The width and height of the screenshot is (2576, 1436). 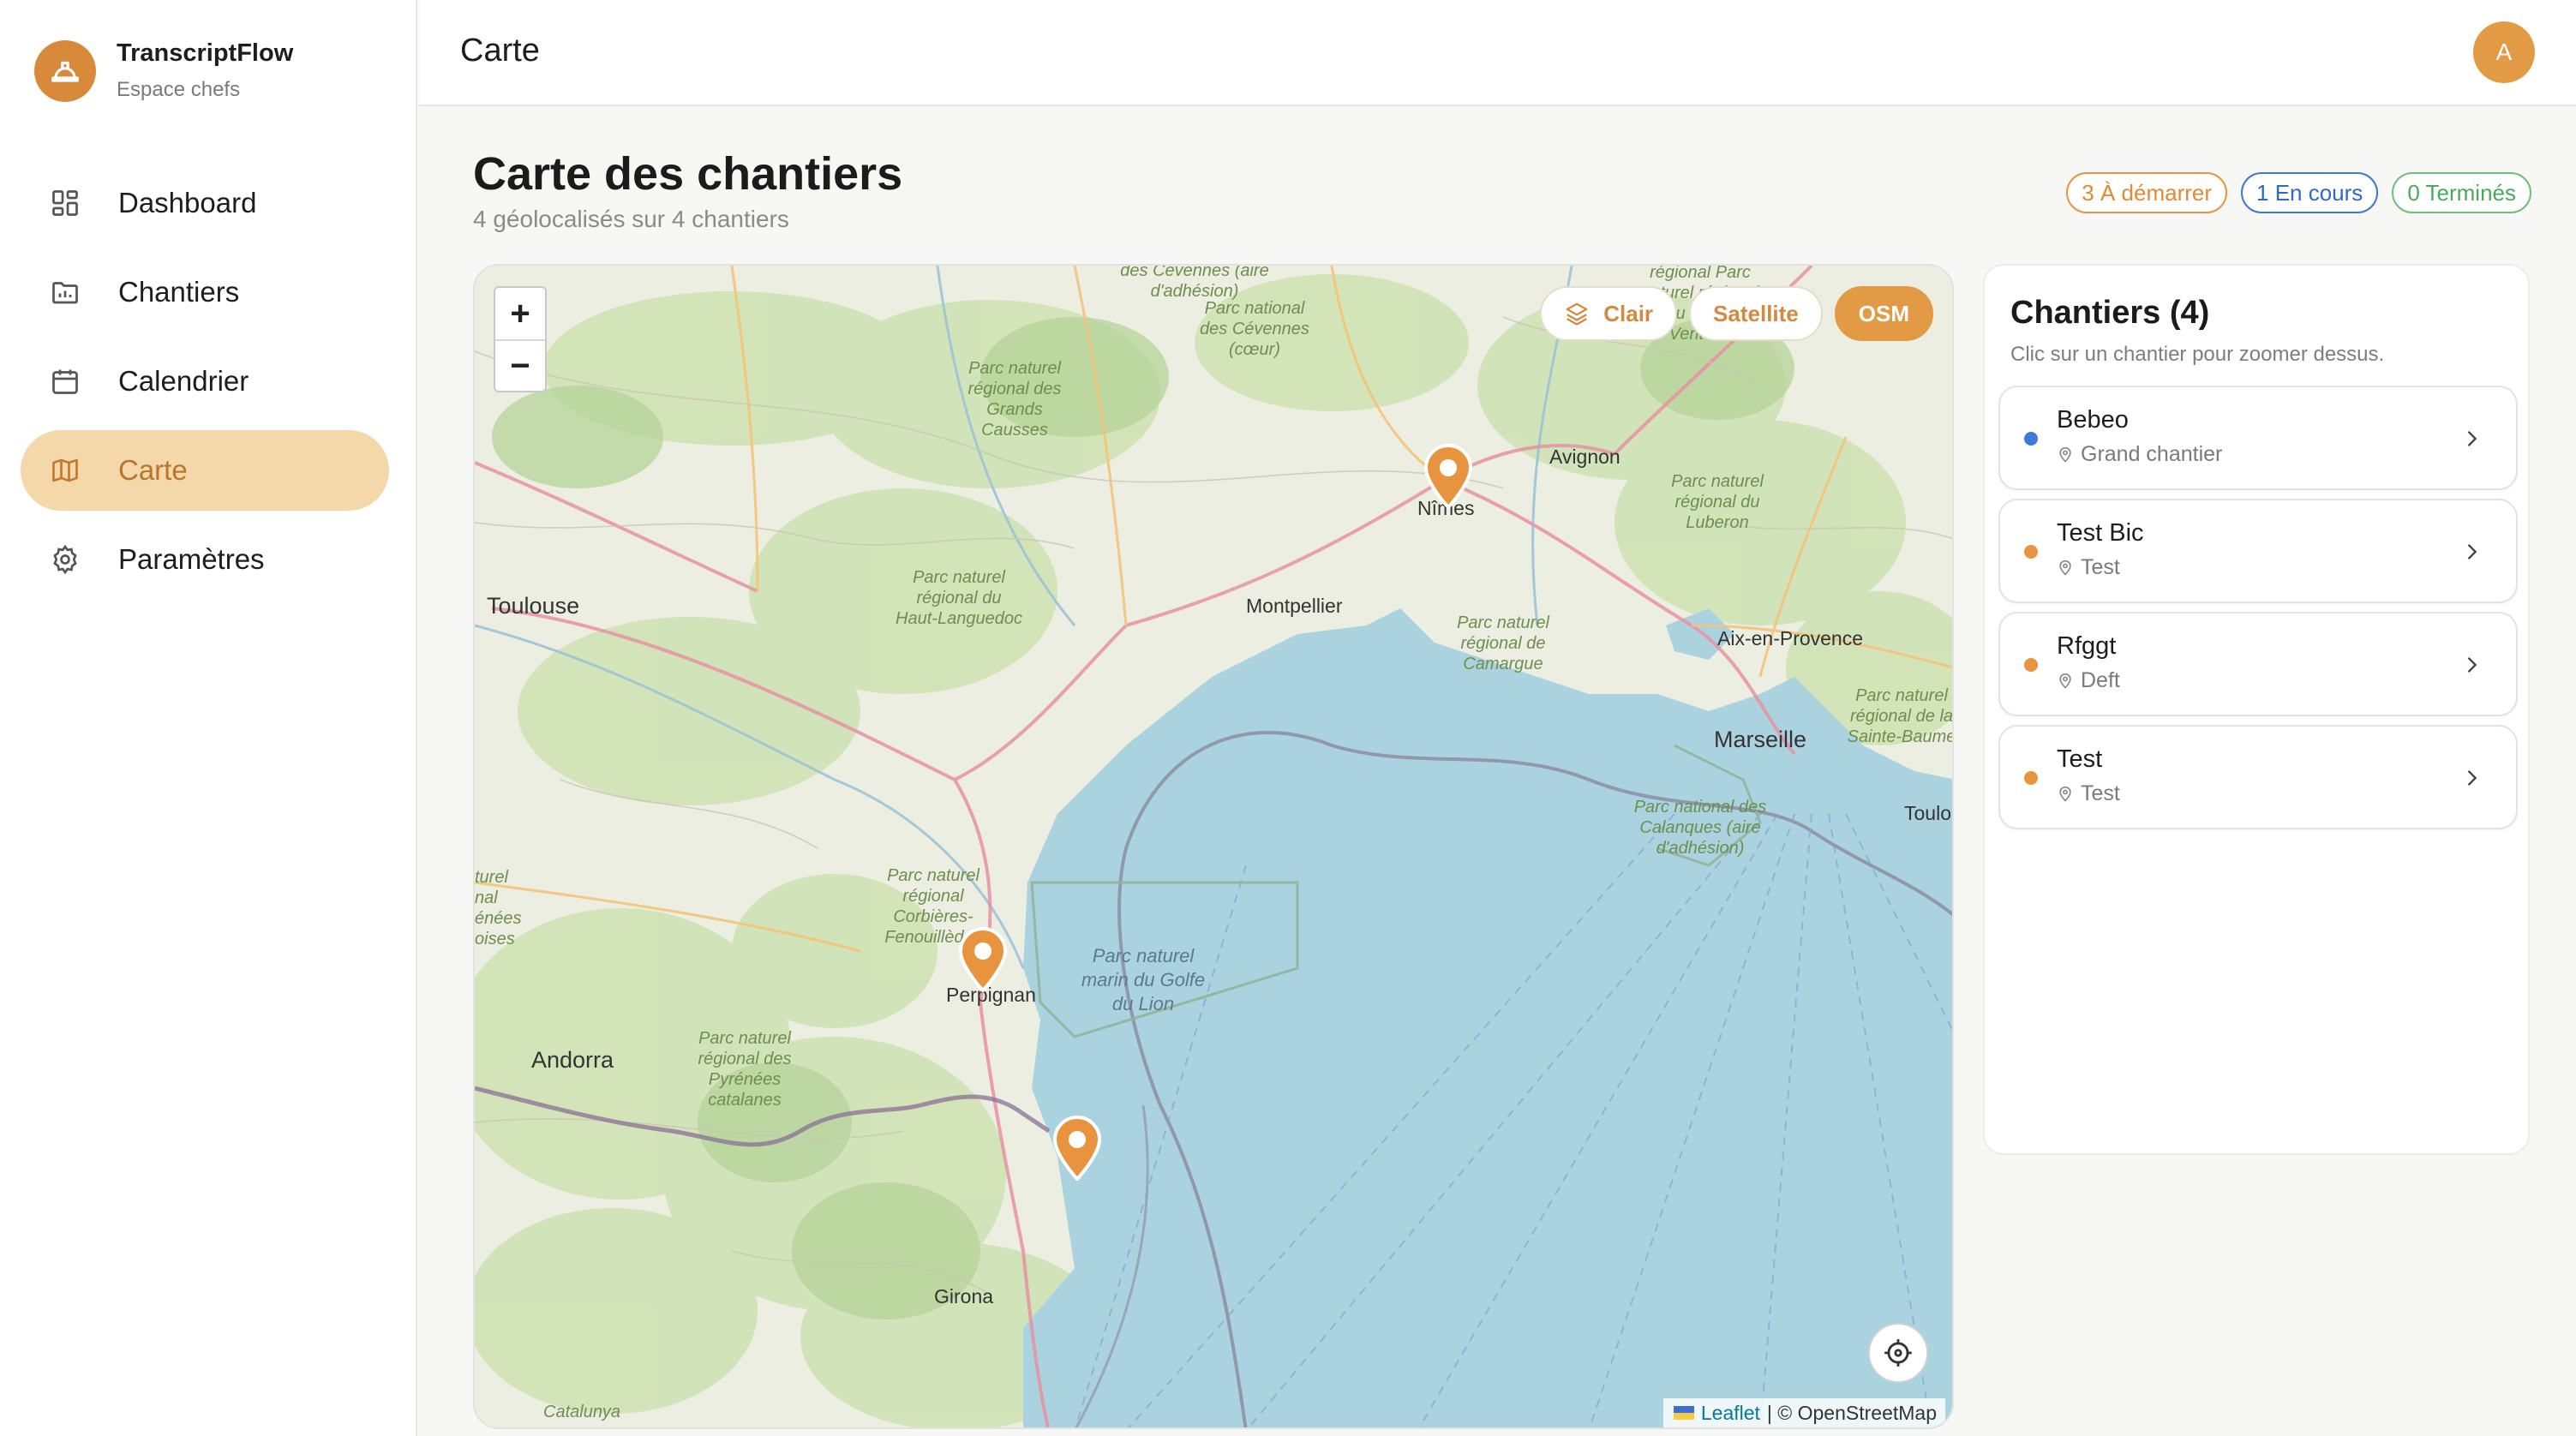 I want to click on hard-hat-icon, so click(x=65, y=70).